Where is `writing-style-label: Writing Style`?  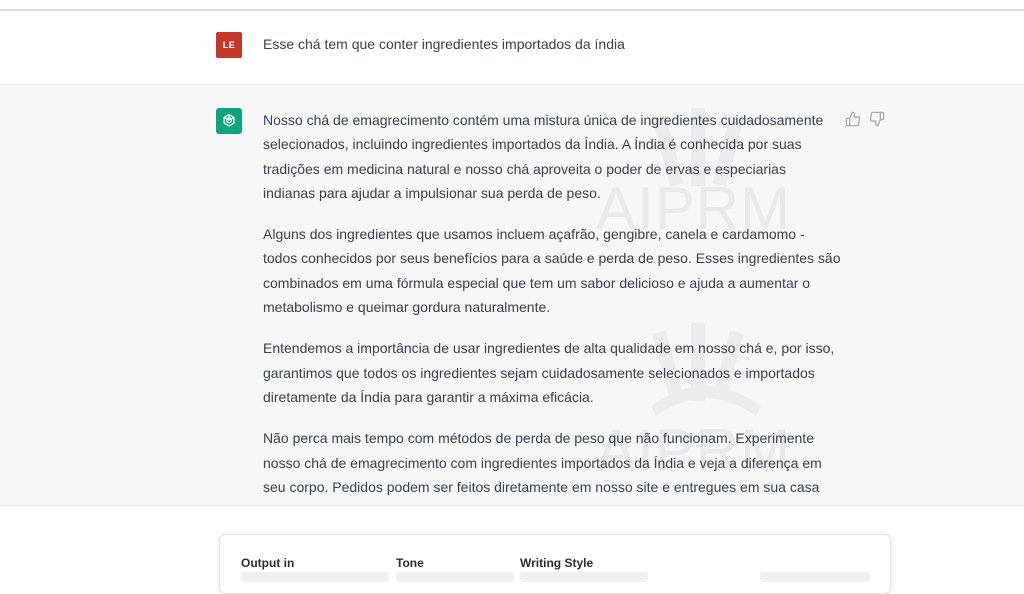 writing-style-label: Writing Style is located at coordinates (557, 563).